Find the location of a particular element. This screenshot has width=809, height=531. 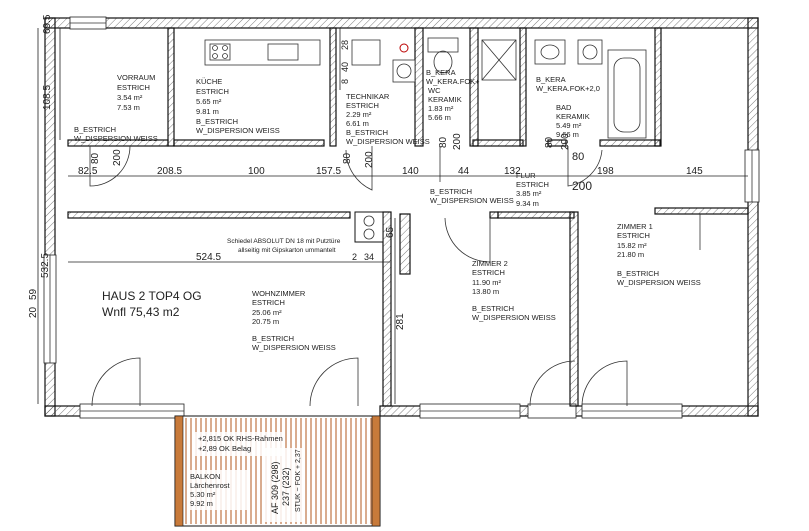

room-zimmer1-area: 15.82 m² is located at coordinates (632, 245).